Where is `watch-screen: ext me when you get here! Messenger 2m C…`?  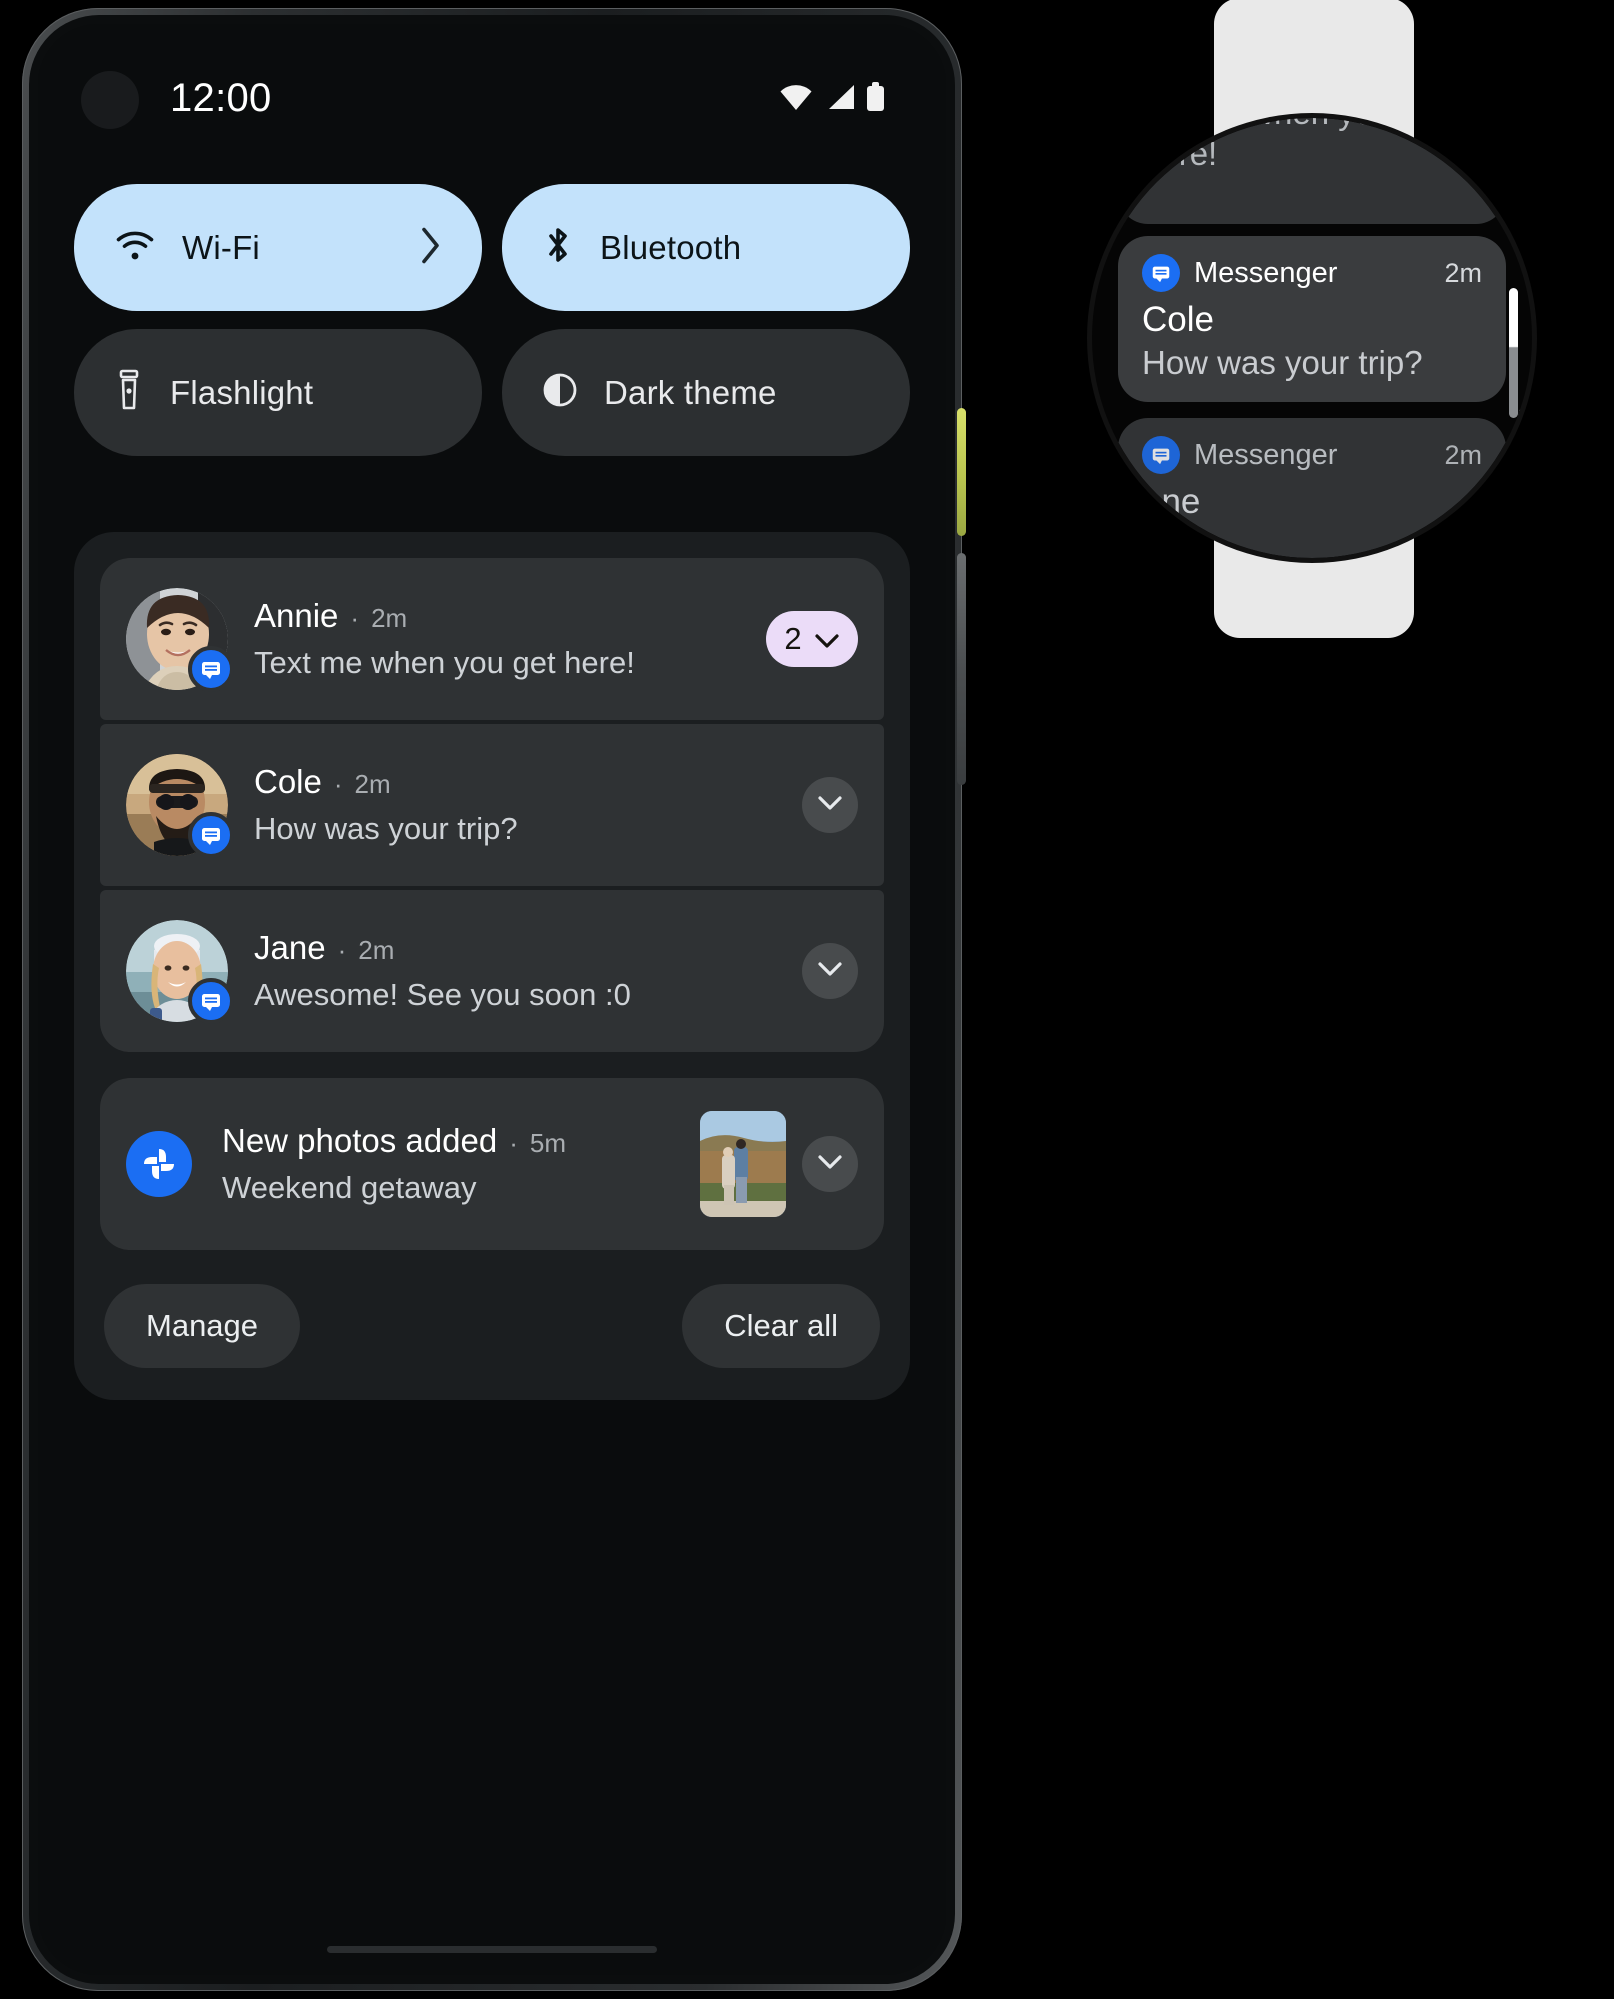
watch-screen: ext me when you get here! Messenger 2m C… is located at coordinates (1312, 338).